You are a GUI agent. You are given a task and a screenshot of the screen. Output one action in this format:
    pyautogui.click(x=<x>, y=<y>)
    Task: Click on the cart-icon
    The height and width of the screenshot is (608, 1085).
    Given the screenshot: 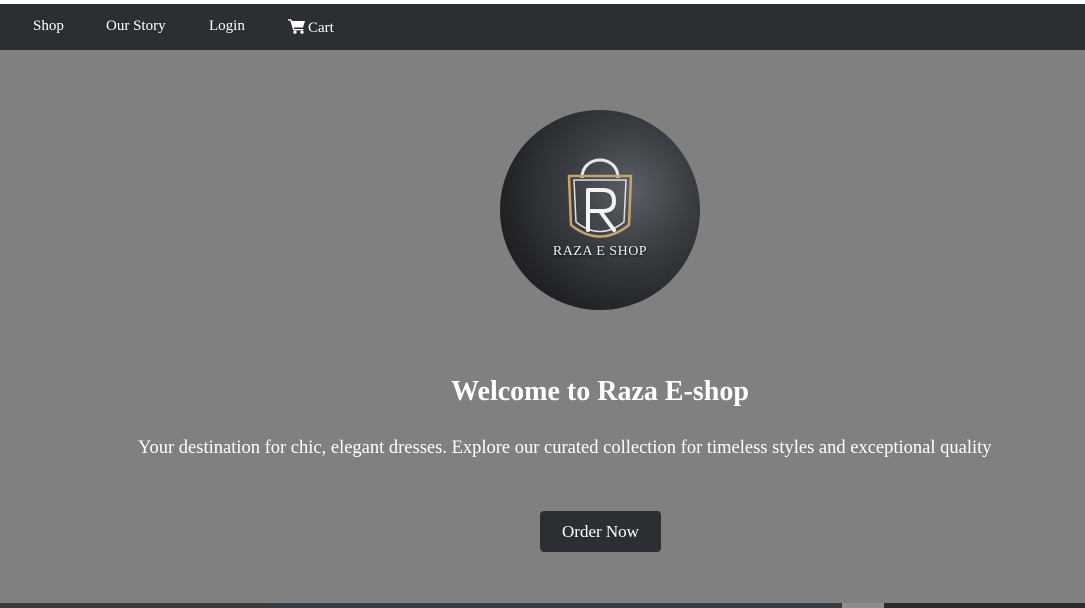 What is the action you would take?
    pyautogui.click(x=296, y=26)
    